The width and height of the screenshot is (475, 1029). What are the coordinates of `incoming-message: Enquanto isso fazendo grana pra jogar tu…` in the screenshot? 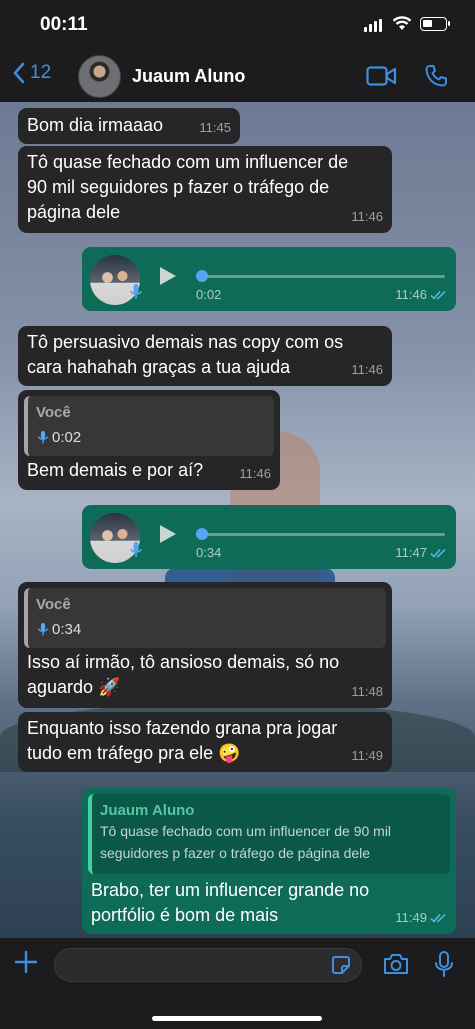 It's located at (205, 742).